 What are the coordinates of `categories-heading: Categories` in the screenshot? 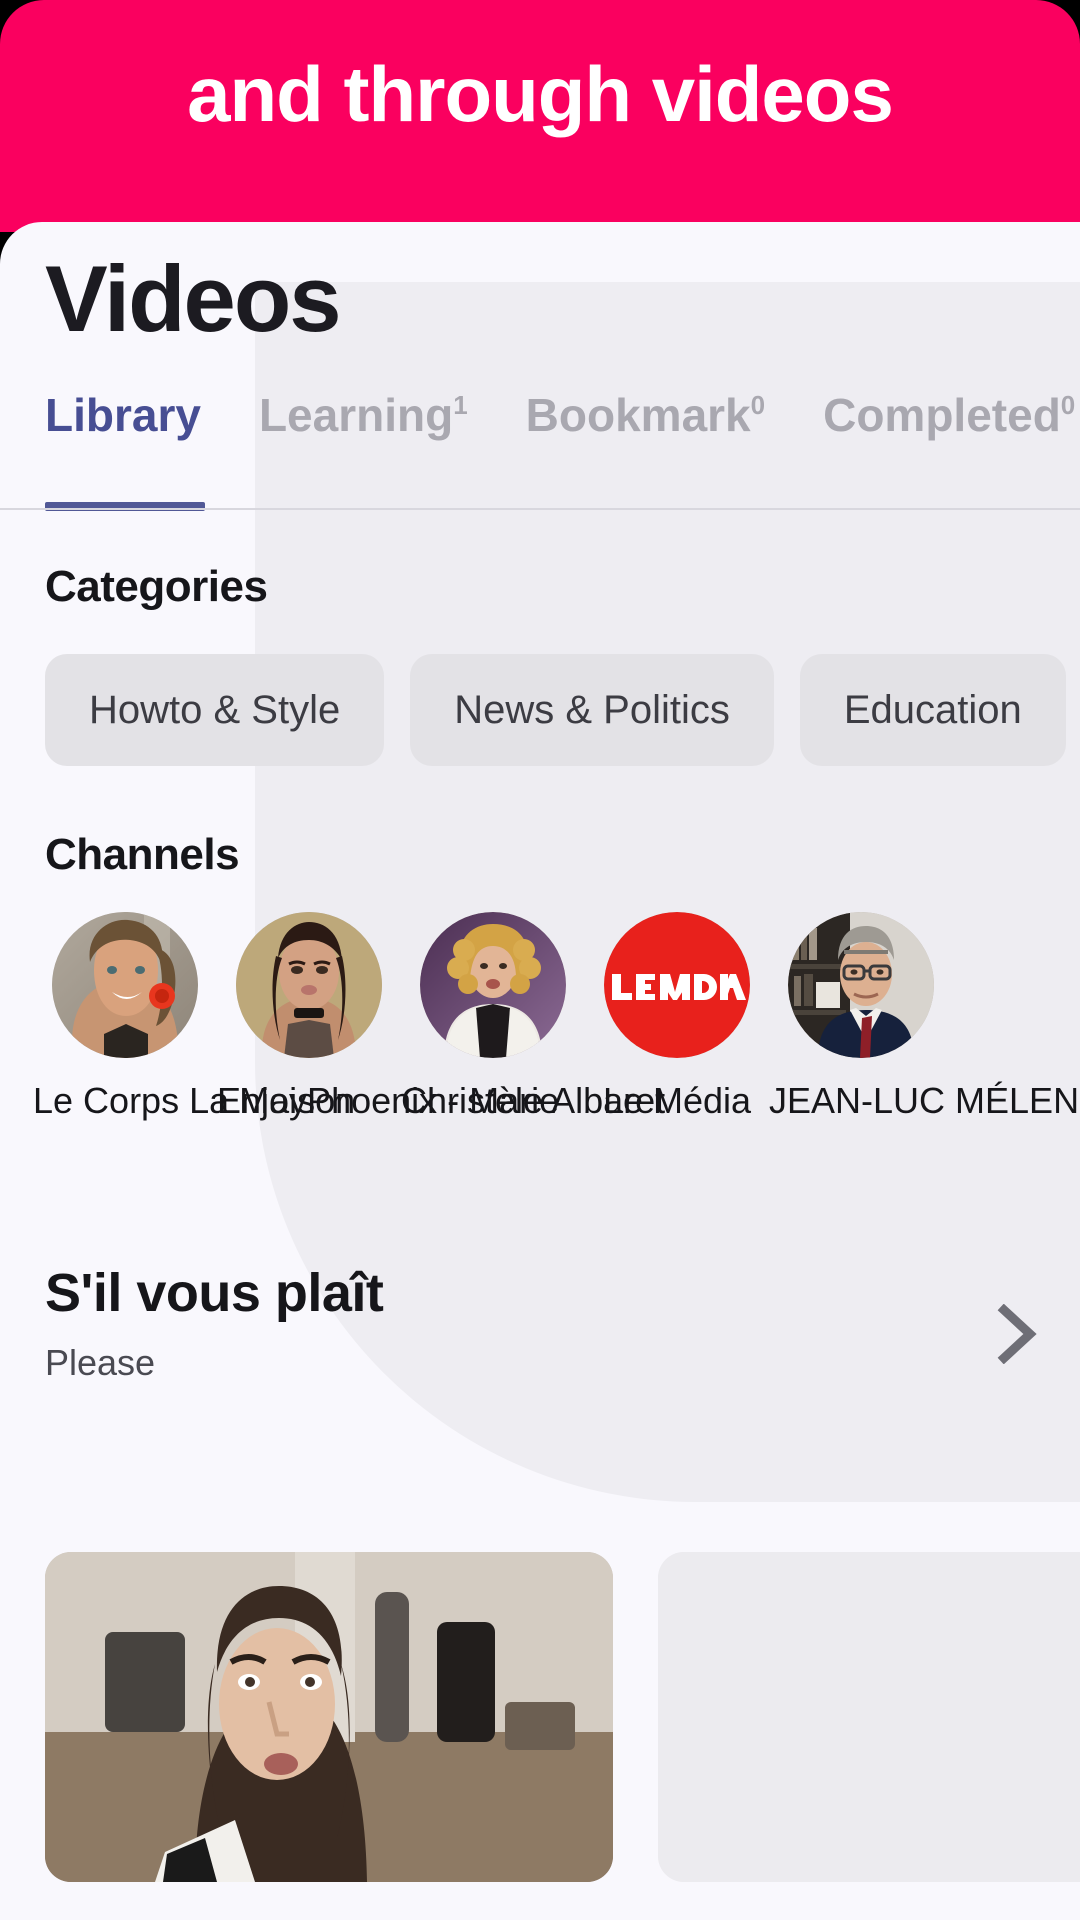 It's located at (156, 586).